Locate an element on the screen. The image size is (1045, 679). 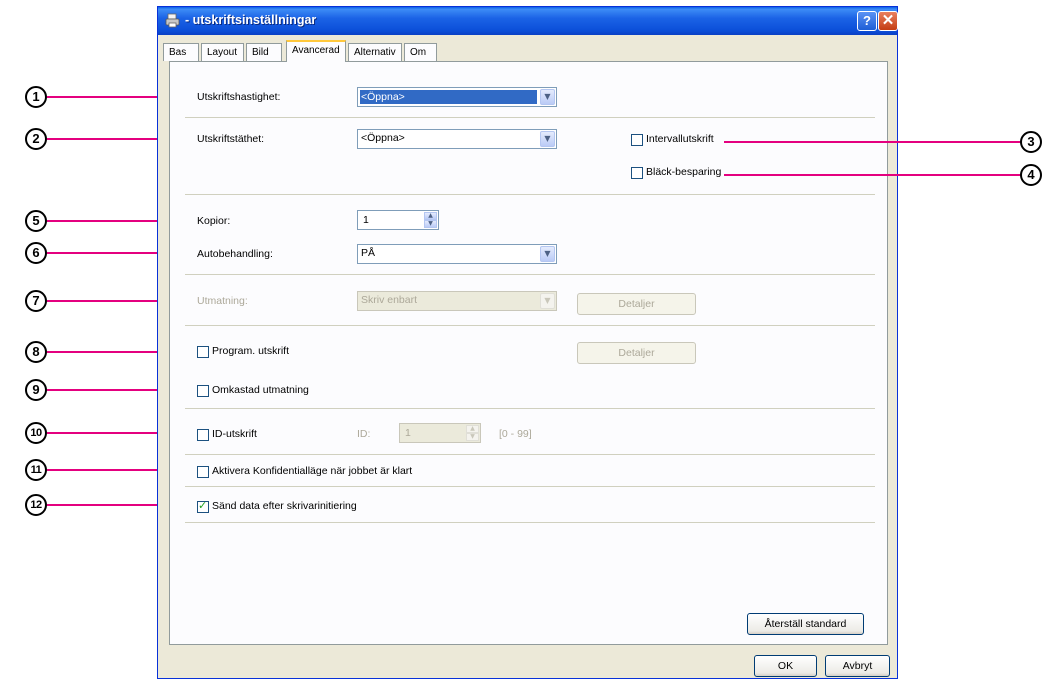
title-bar: - utskriftsinställningar ? ✕ is located at coordinates (528, 21).